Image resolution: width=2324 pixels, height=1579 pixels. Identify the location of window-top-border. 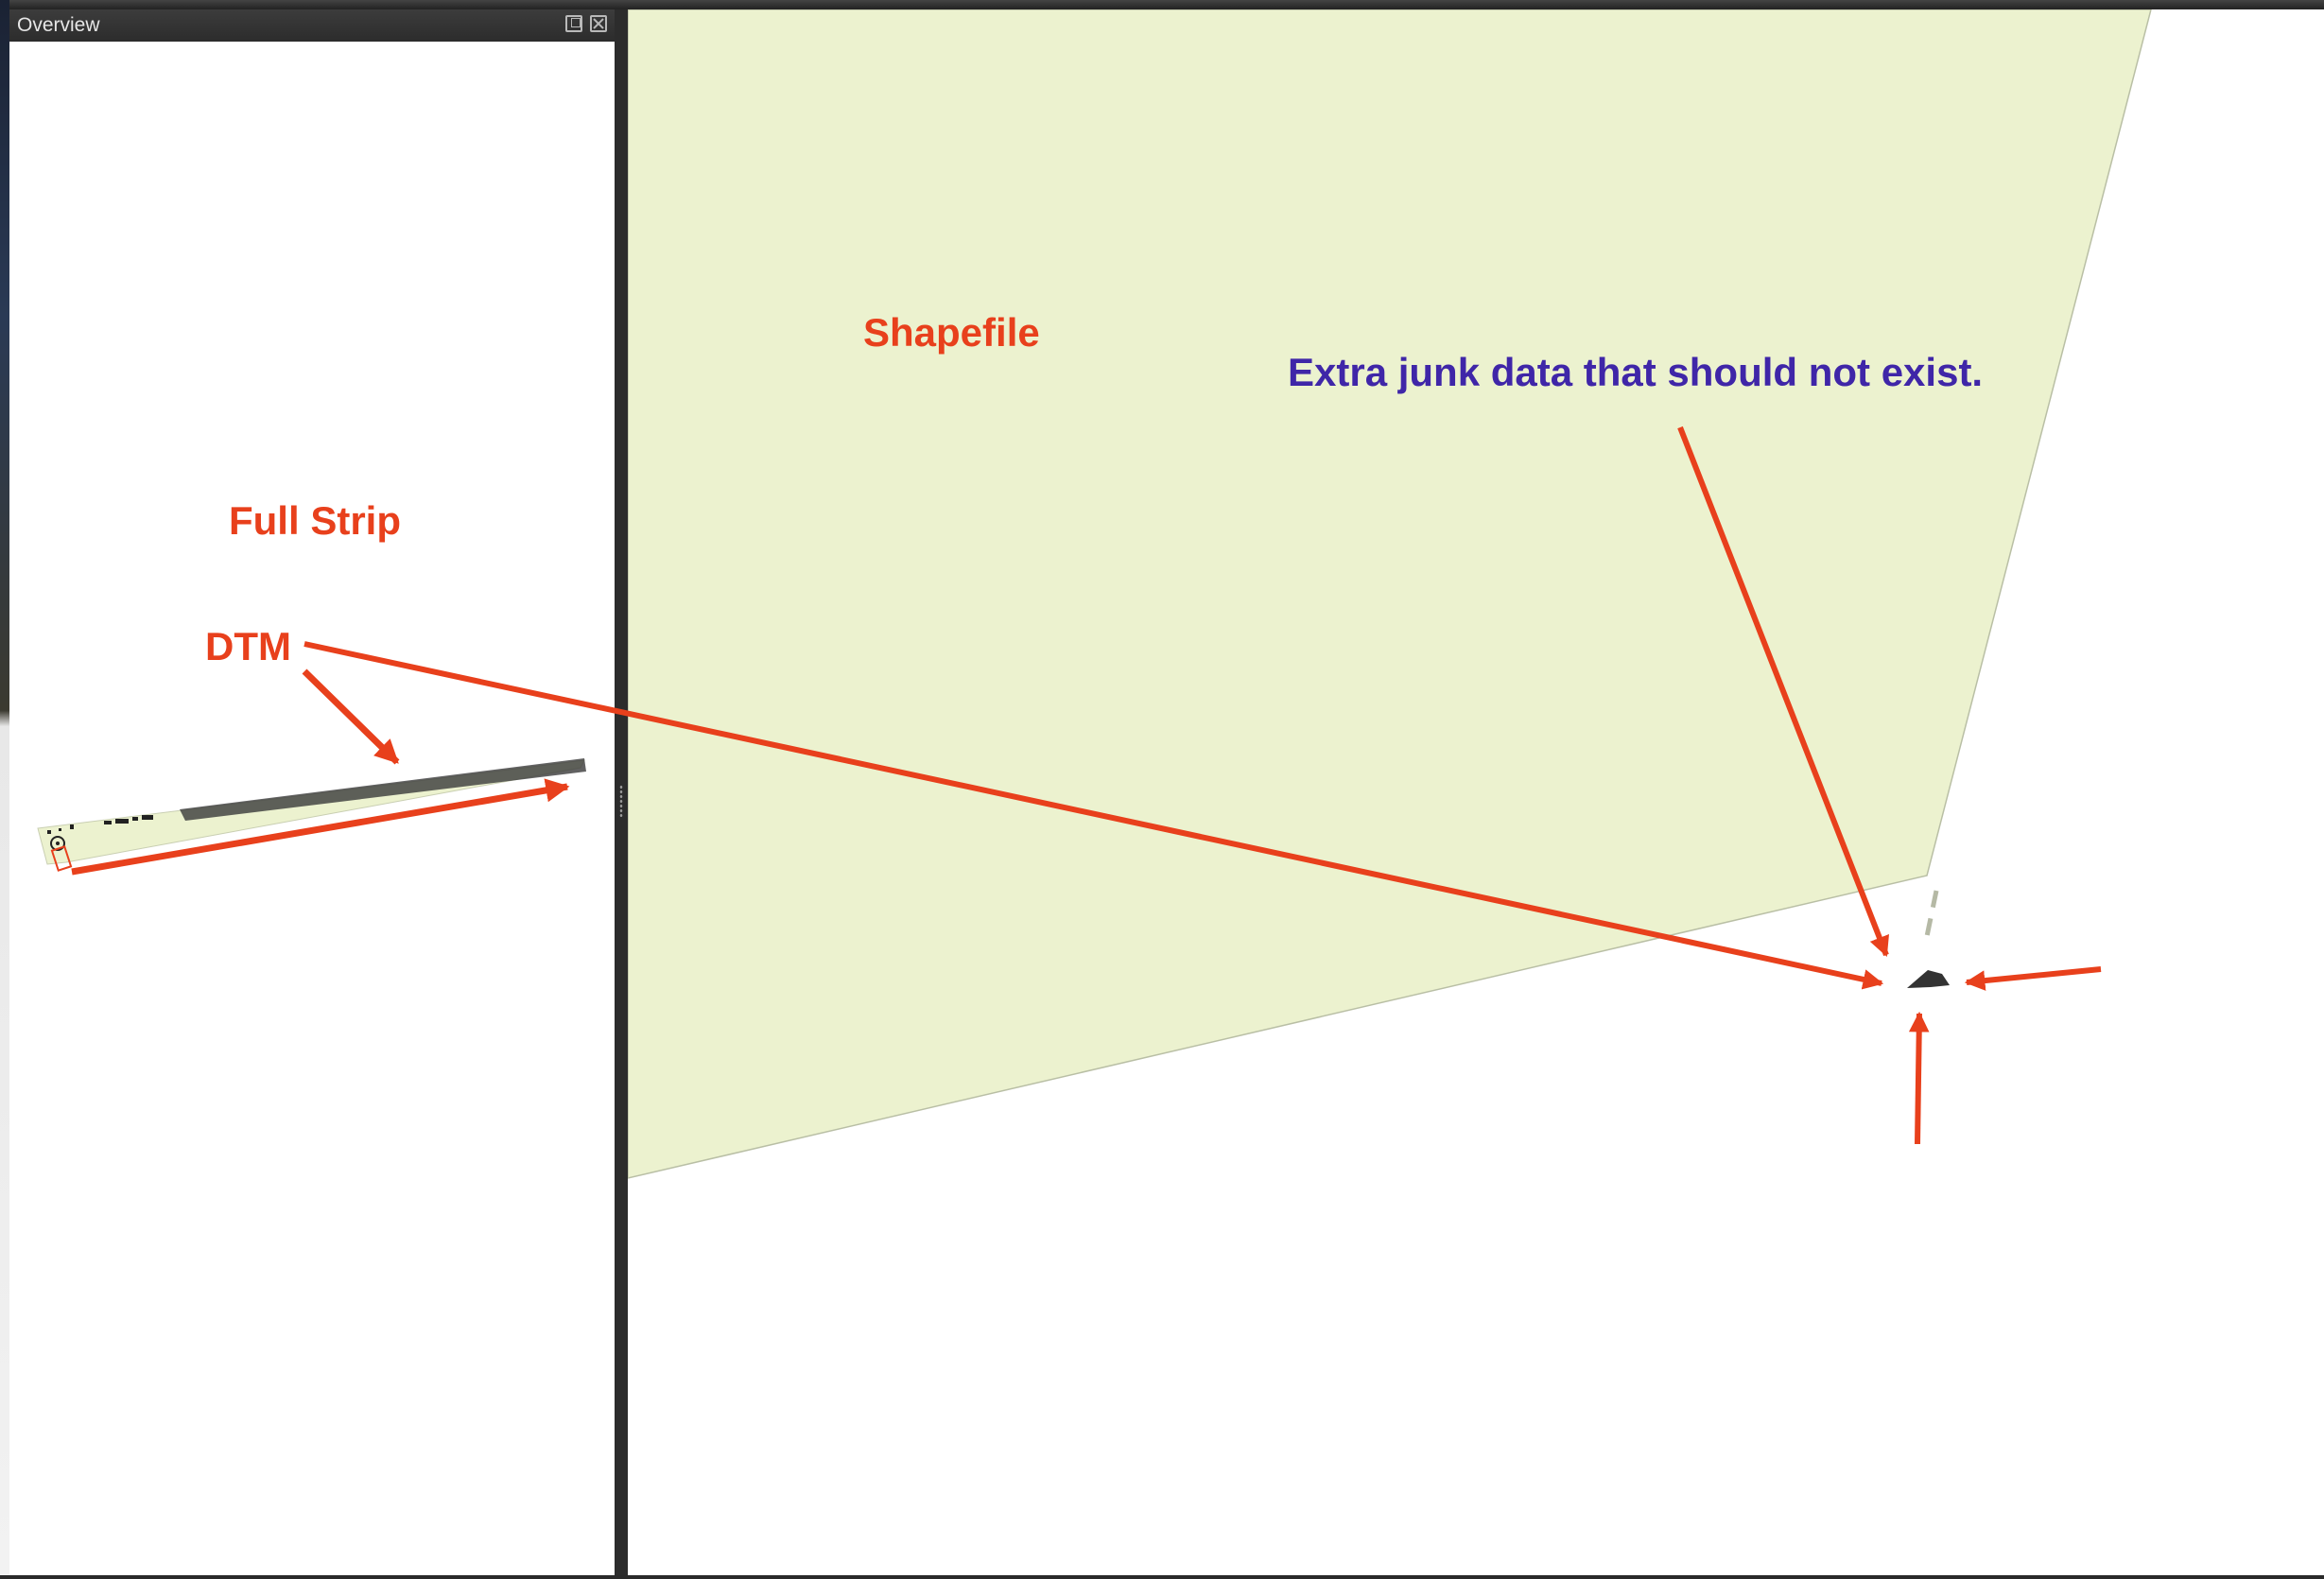
(1162, 4).